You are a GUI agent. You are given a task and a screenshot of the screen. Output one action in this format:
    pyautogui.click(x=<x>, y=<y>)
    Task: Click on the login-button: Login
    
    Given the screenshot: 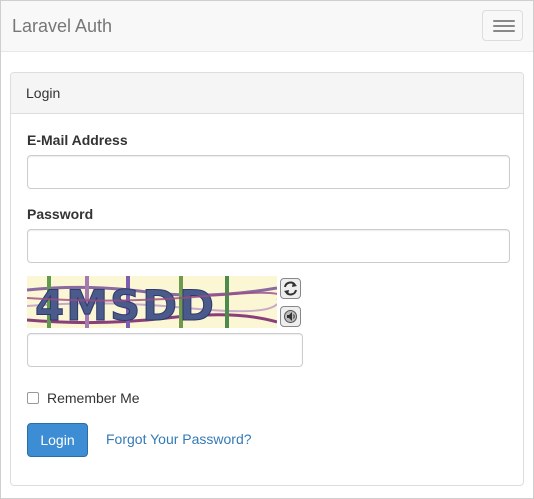 What is the action you would take?
    pyautogui.click(x=57, y=440)
    